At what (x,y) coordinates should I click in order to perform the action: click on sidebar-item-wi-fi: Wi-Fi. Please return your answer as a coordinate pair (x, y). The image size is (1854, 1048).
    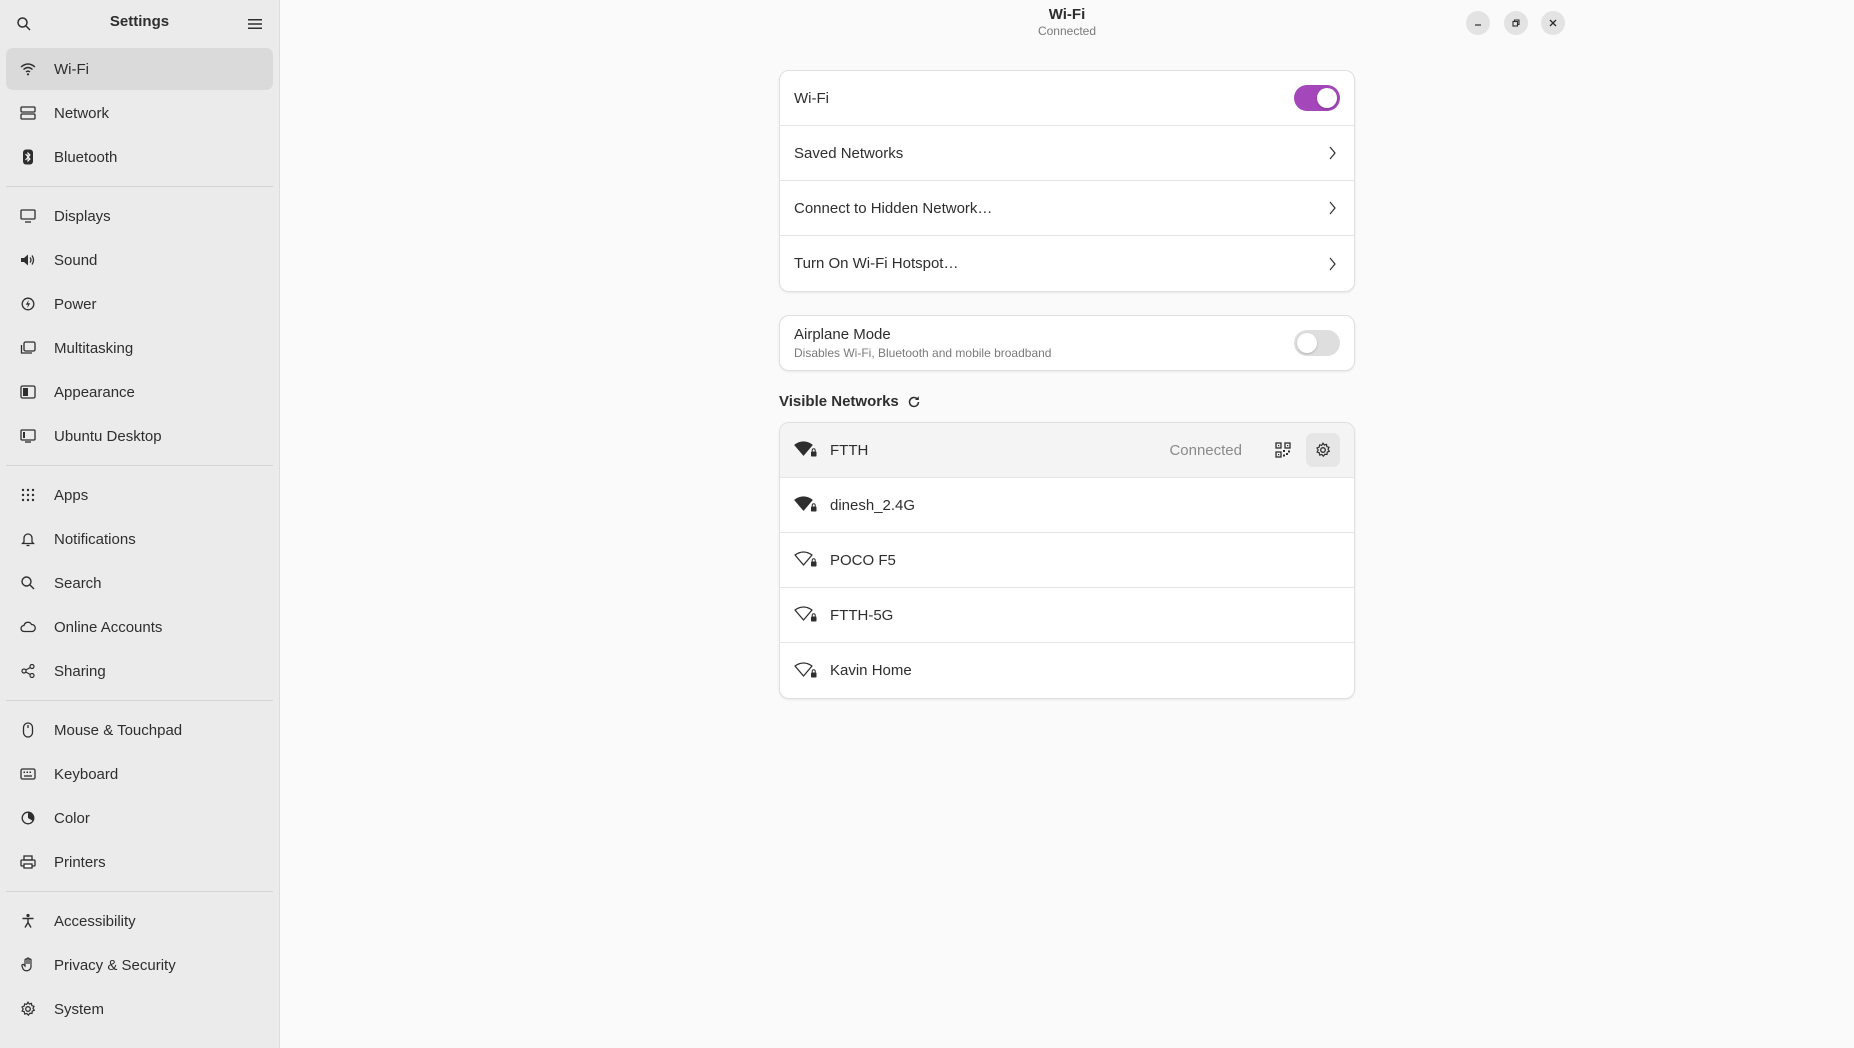
    Looking at the image, I should click on (139, 69).